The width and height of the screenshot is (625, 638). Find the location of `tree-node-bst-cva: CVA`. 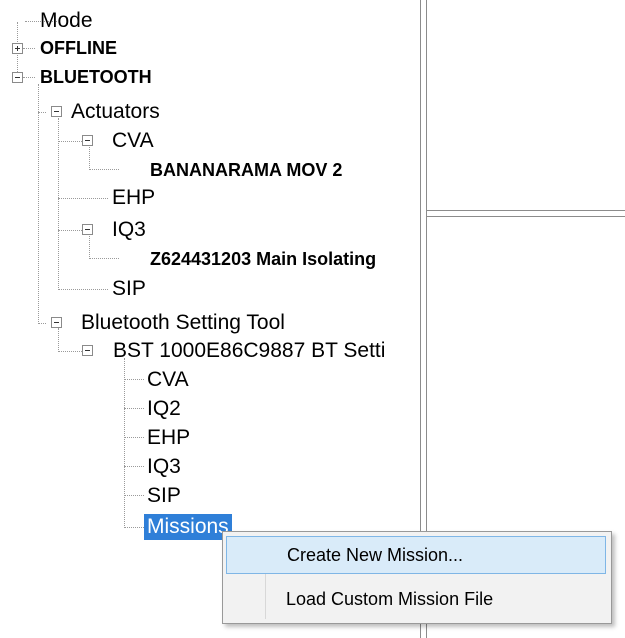

tree-node-bst-cva: CVA is located at coordinates (168, 380).